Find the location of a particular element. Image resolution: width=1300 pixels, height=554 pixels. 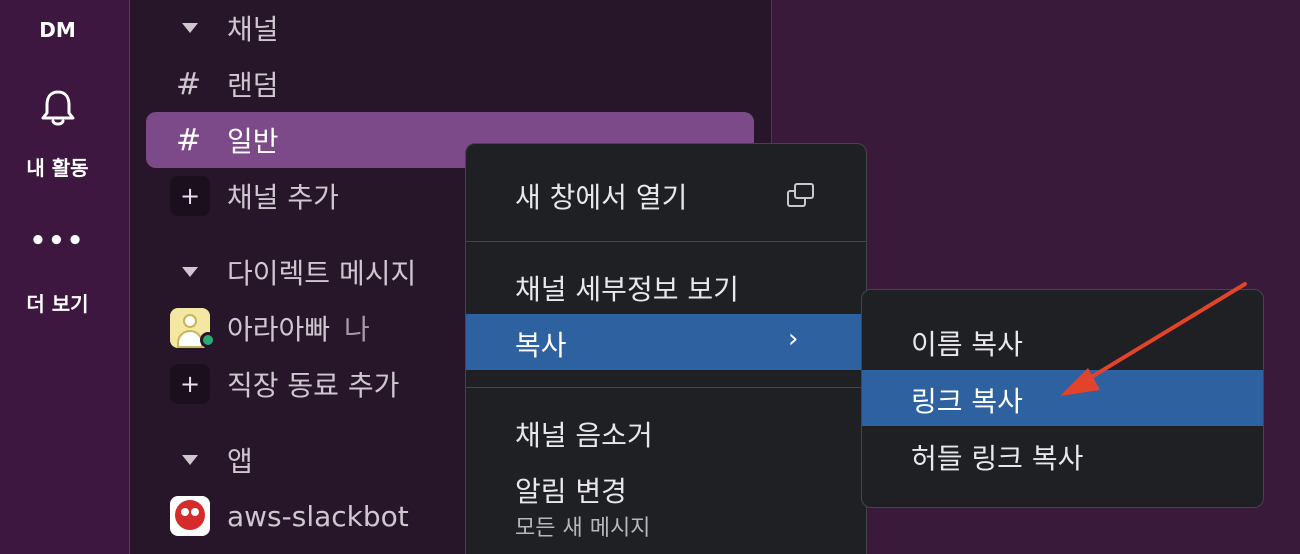

channel-label: 랜덤 is located at coordinates (253, 85).